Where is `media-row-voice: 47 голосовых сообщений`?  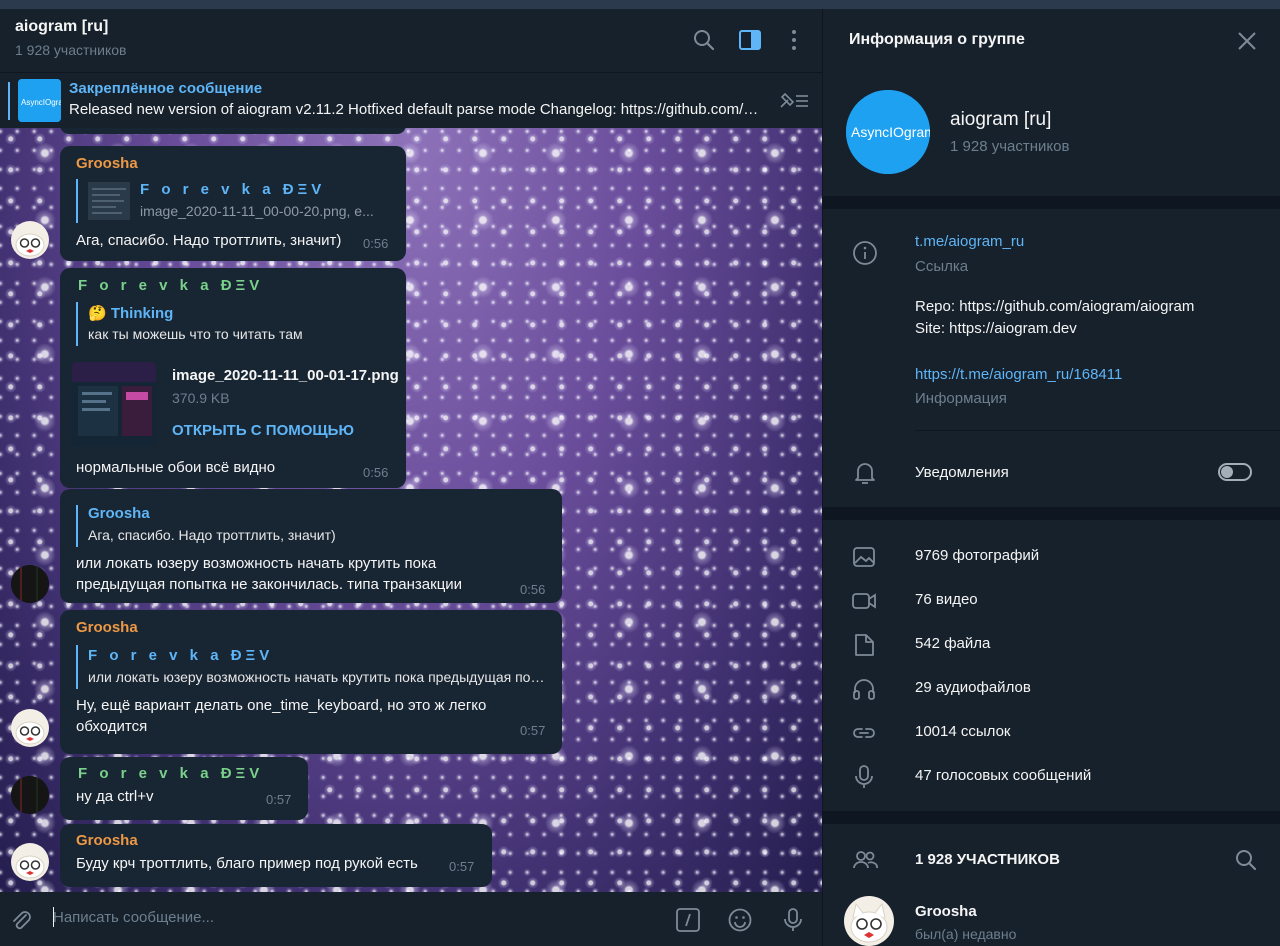
media-row-voice: 47 голосовых сообщений is located at coordinates (1051, 777).